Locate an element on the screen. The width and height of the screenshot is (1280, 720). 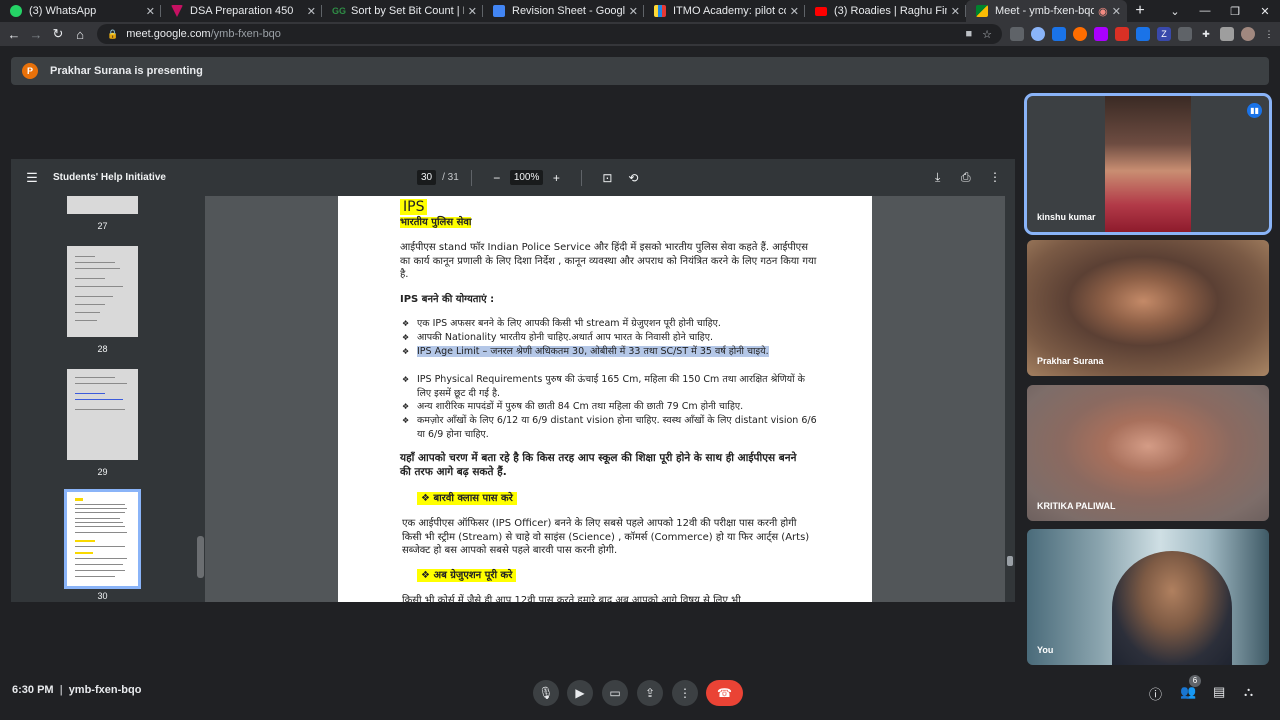
hamburger-icon: ☰ is located at coordinates (32, 178).